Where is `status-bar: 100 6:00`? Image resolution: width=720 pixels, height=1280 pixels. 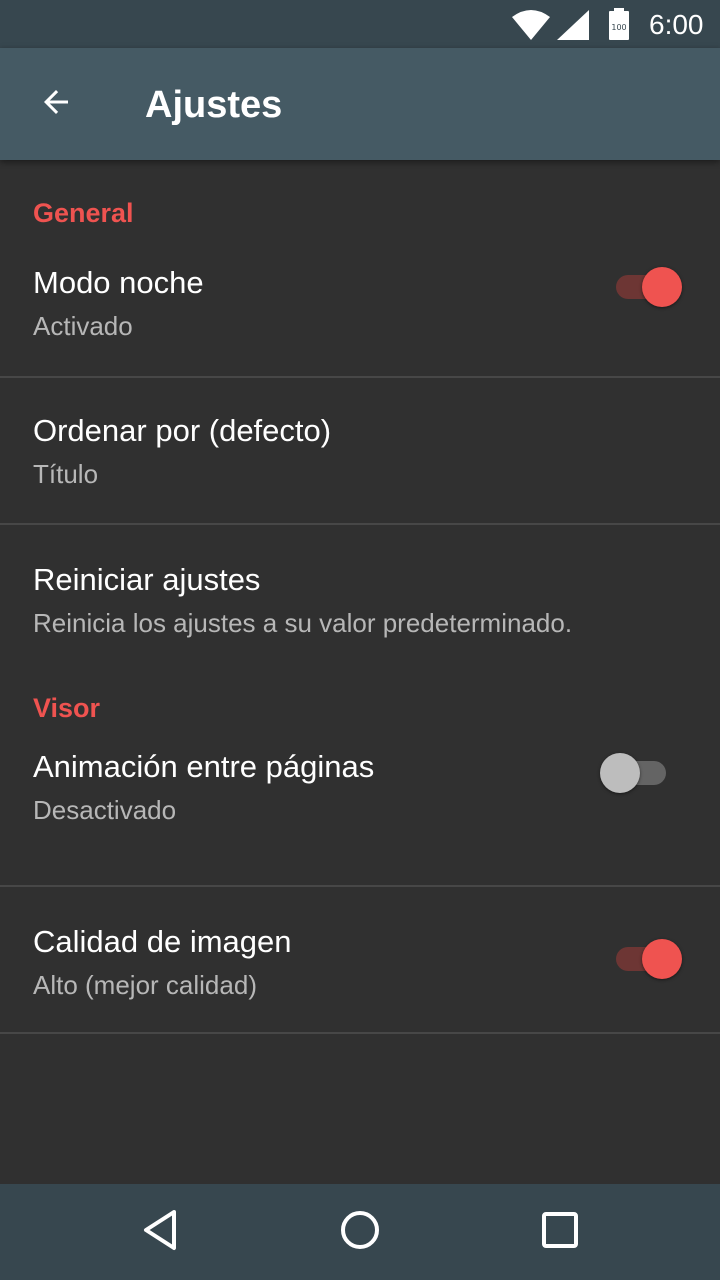 status-bar: 100 6:00 is located at coordinates (360, 24).